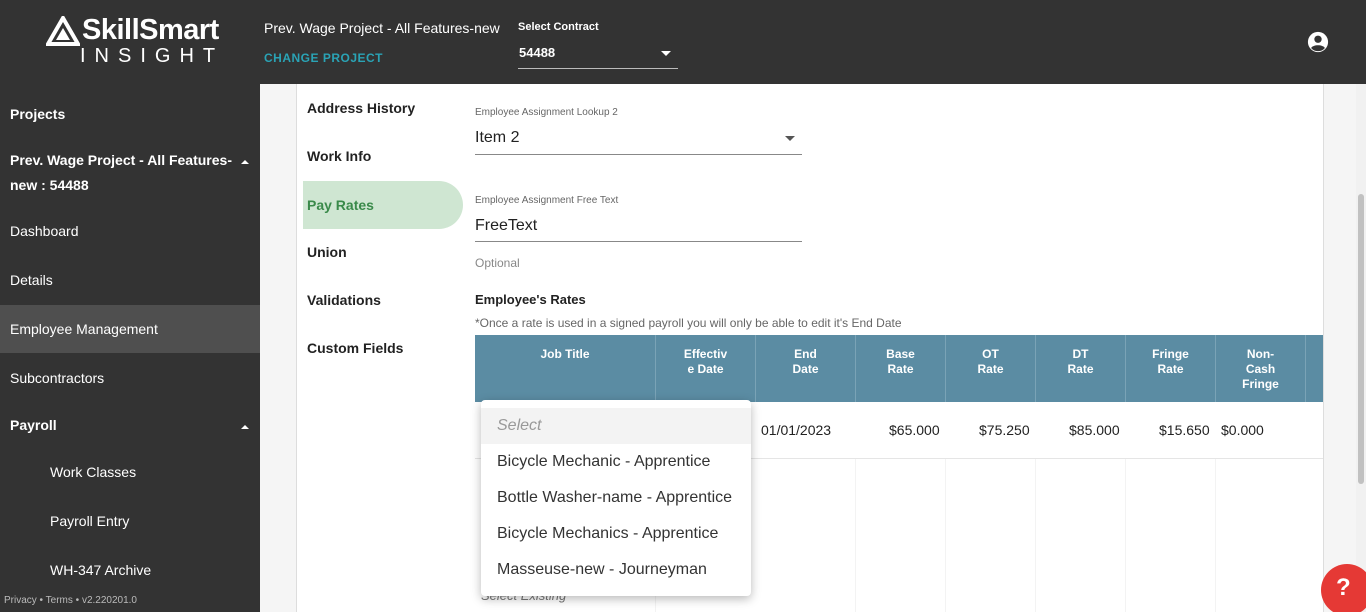  I want to click on sidebar-item-projects: Projects, so click(130, 114).